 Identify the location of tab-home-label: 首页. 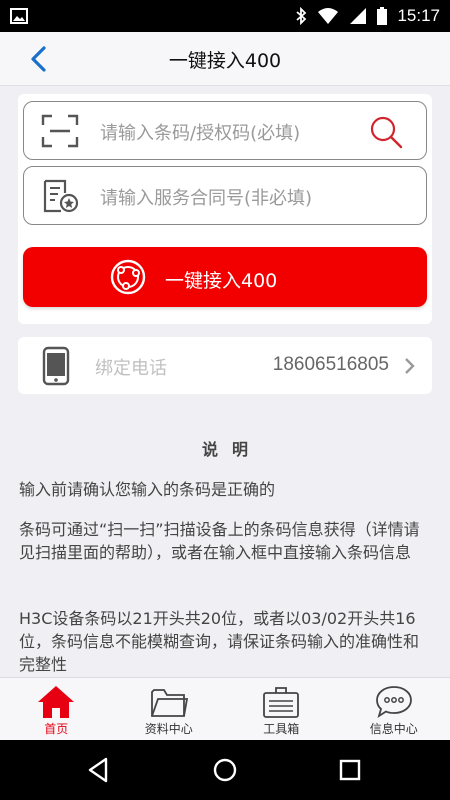
(56, 729).